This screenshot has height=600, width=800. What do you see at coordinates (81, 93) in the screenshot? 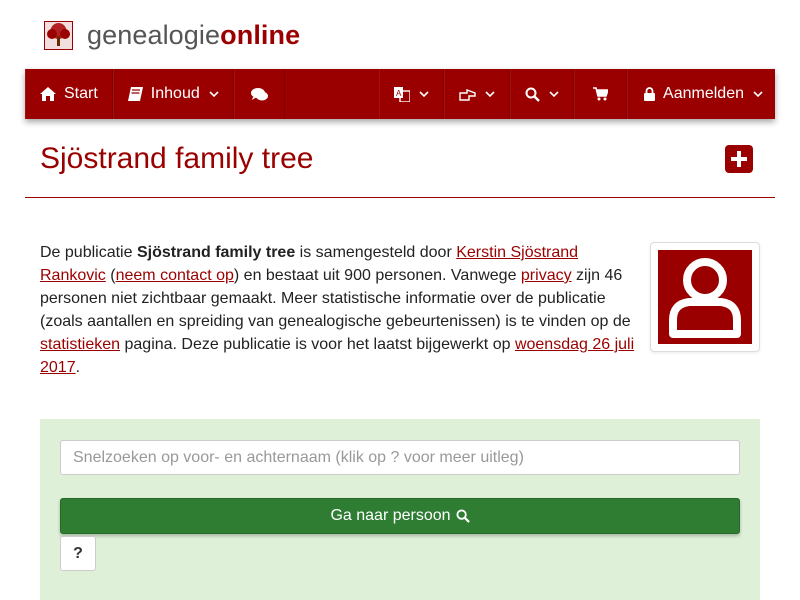
I see `nav-start-label: Start` at bounding box center [81, 93].